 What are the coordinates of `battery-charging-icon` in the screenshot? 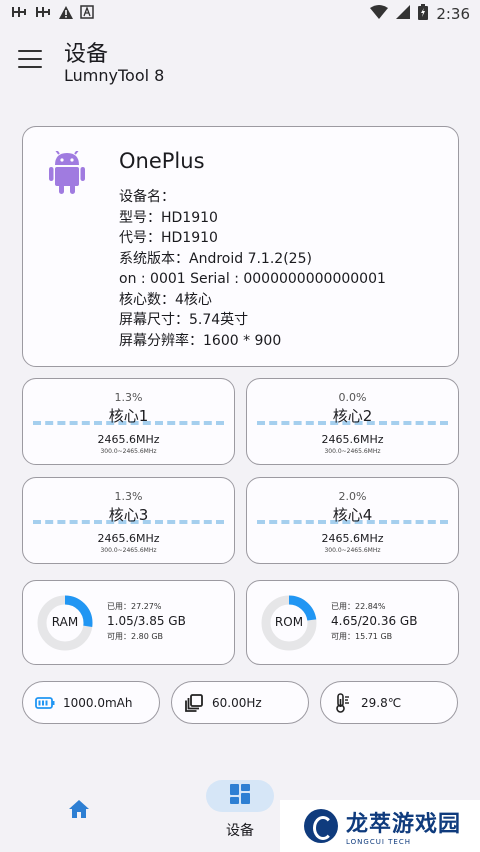 It's located at (423, 14).